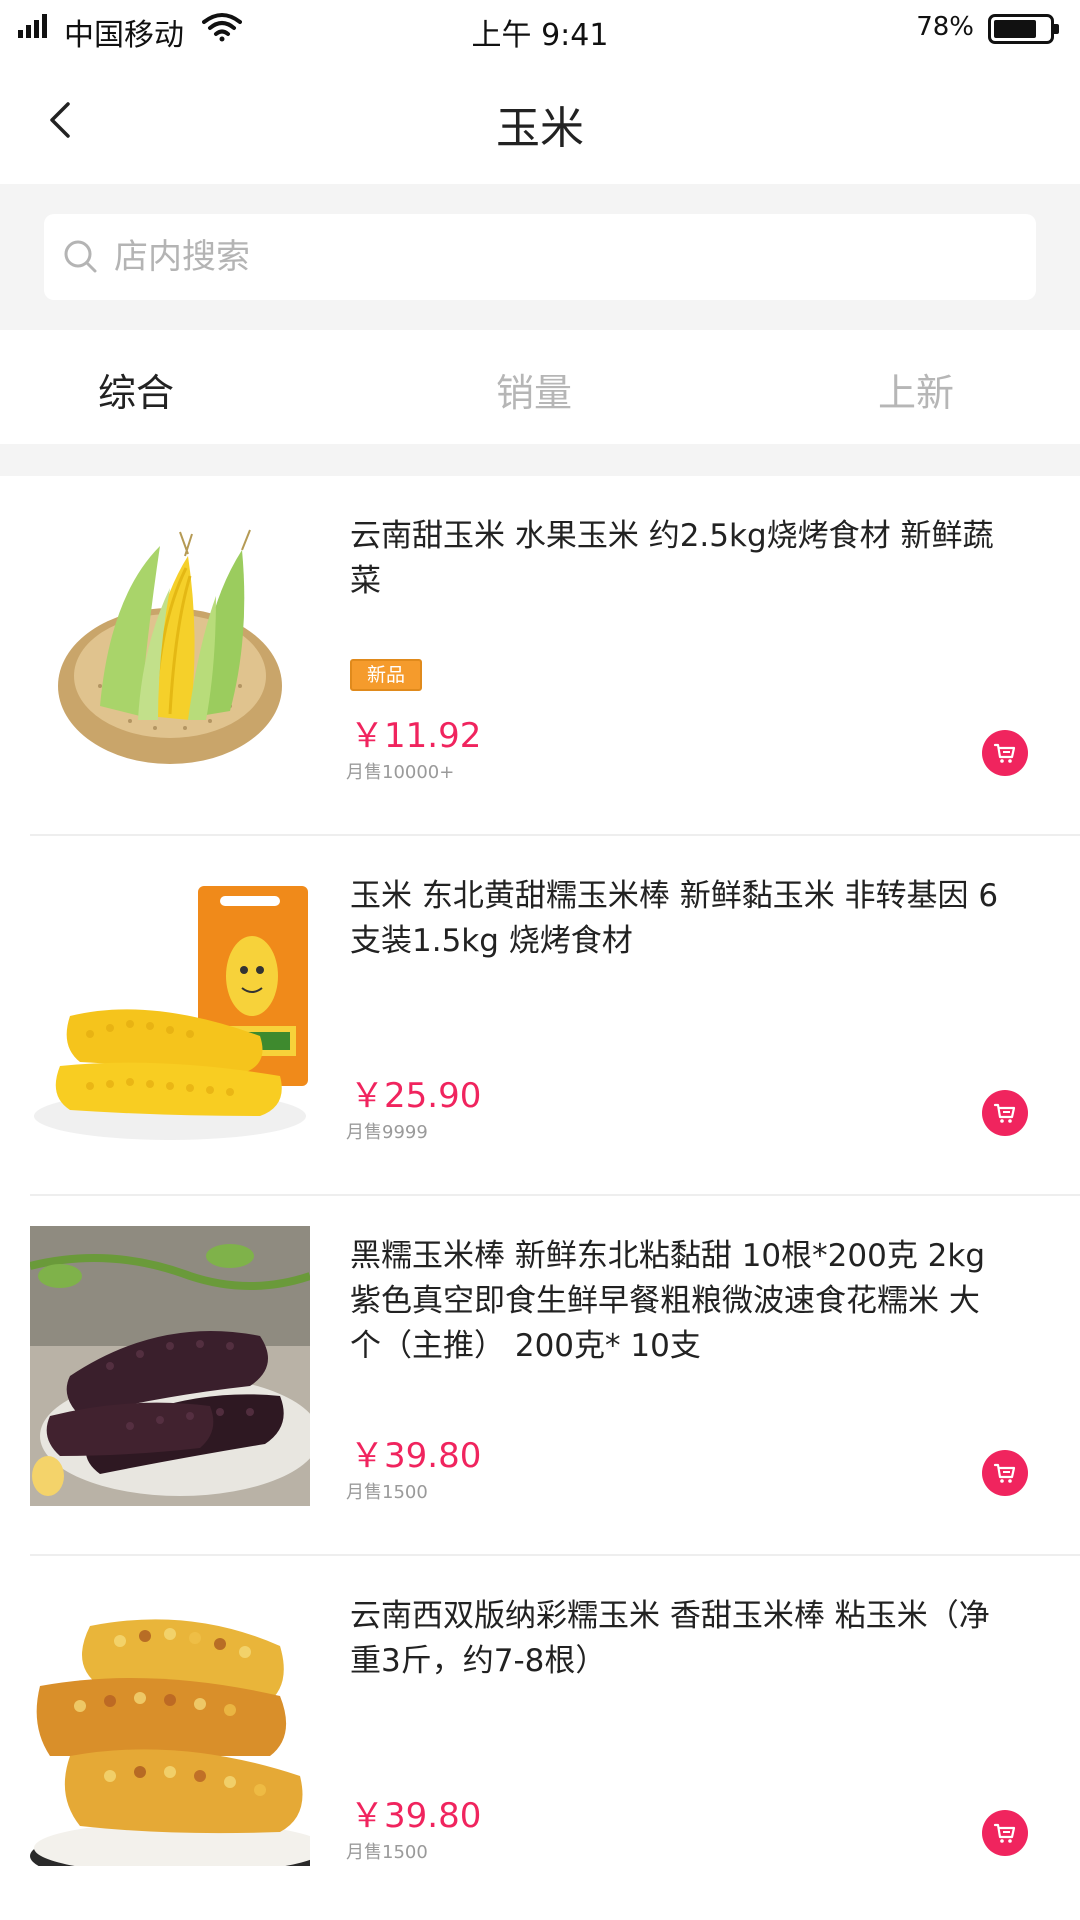  I want to click on product-price: ￥11.92, so click(416, 736).